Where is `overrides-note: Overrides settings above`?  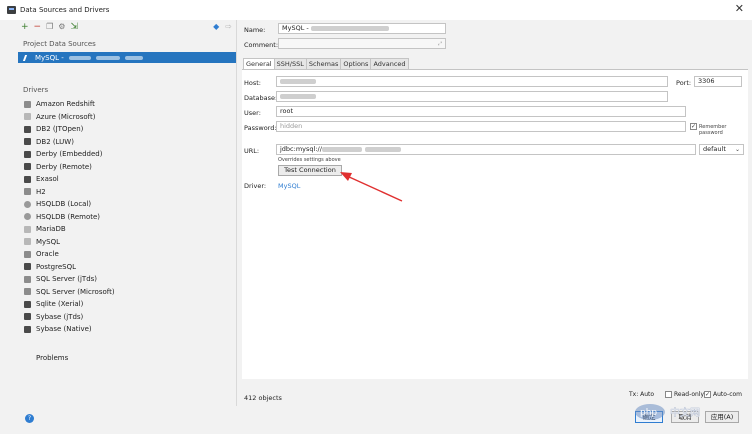
overrides-note: Overrides settings above is located at coordinates (309, 160).